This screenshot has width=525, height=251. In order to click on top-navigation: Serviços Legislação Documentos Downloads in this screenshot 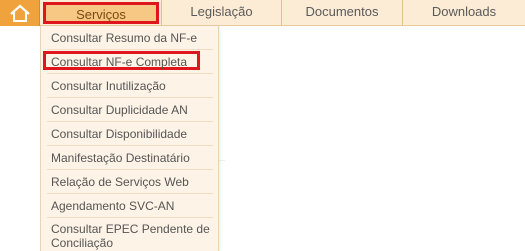, I will do `click(262, 13)`.